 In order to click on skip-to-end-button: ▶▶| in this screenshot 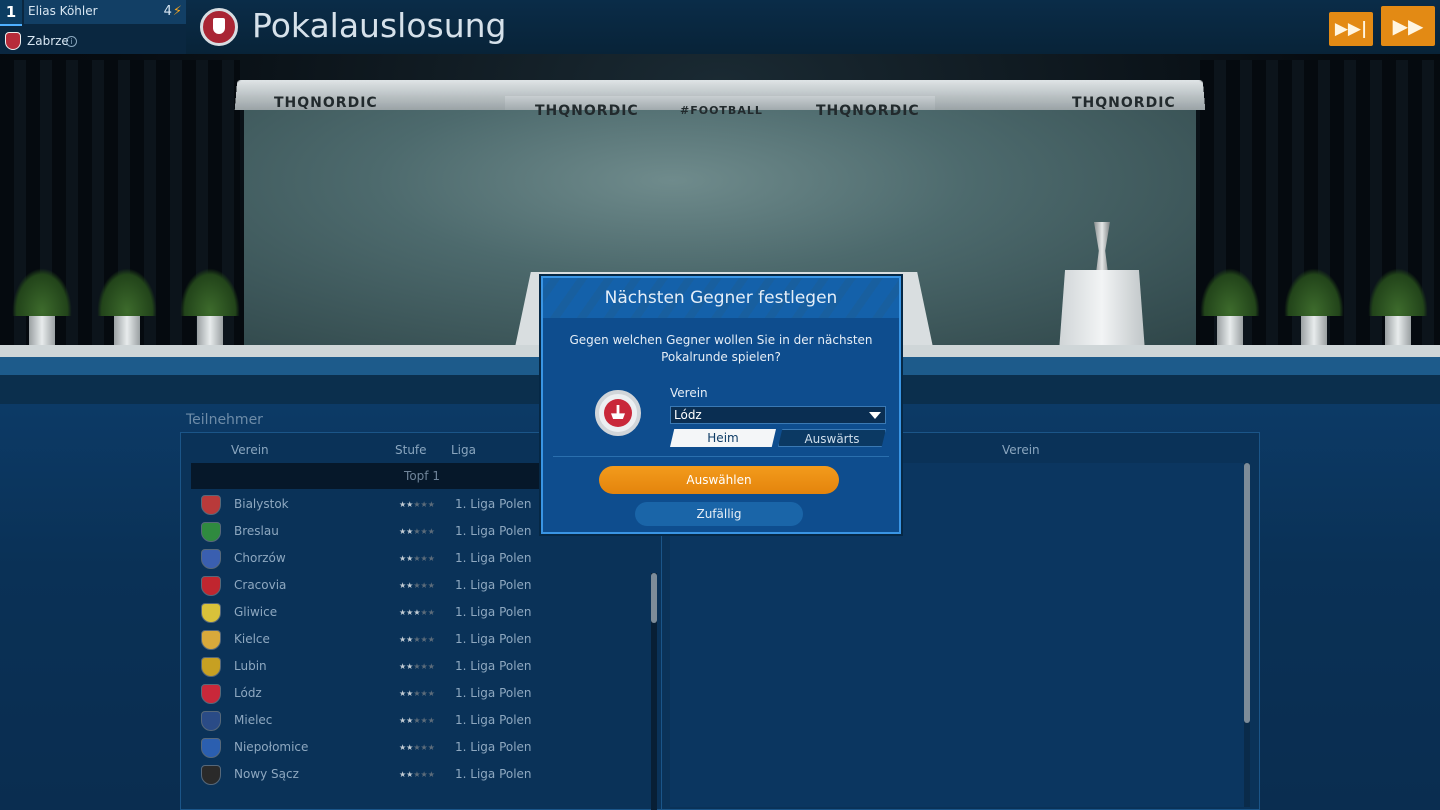, I will do `click(1351, 29)`.